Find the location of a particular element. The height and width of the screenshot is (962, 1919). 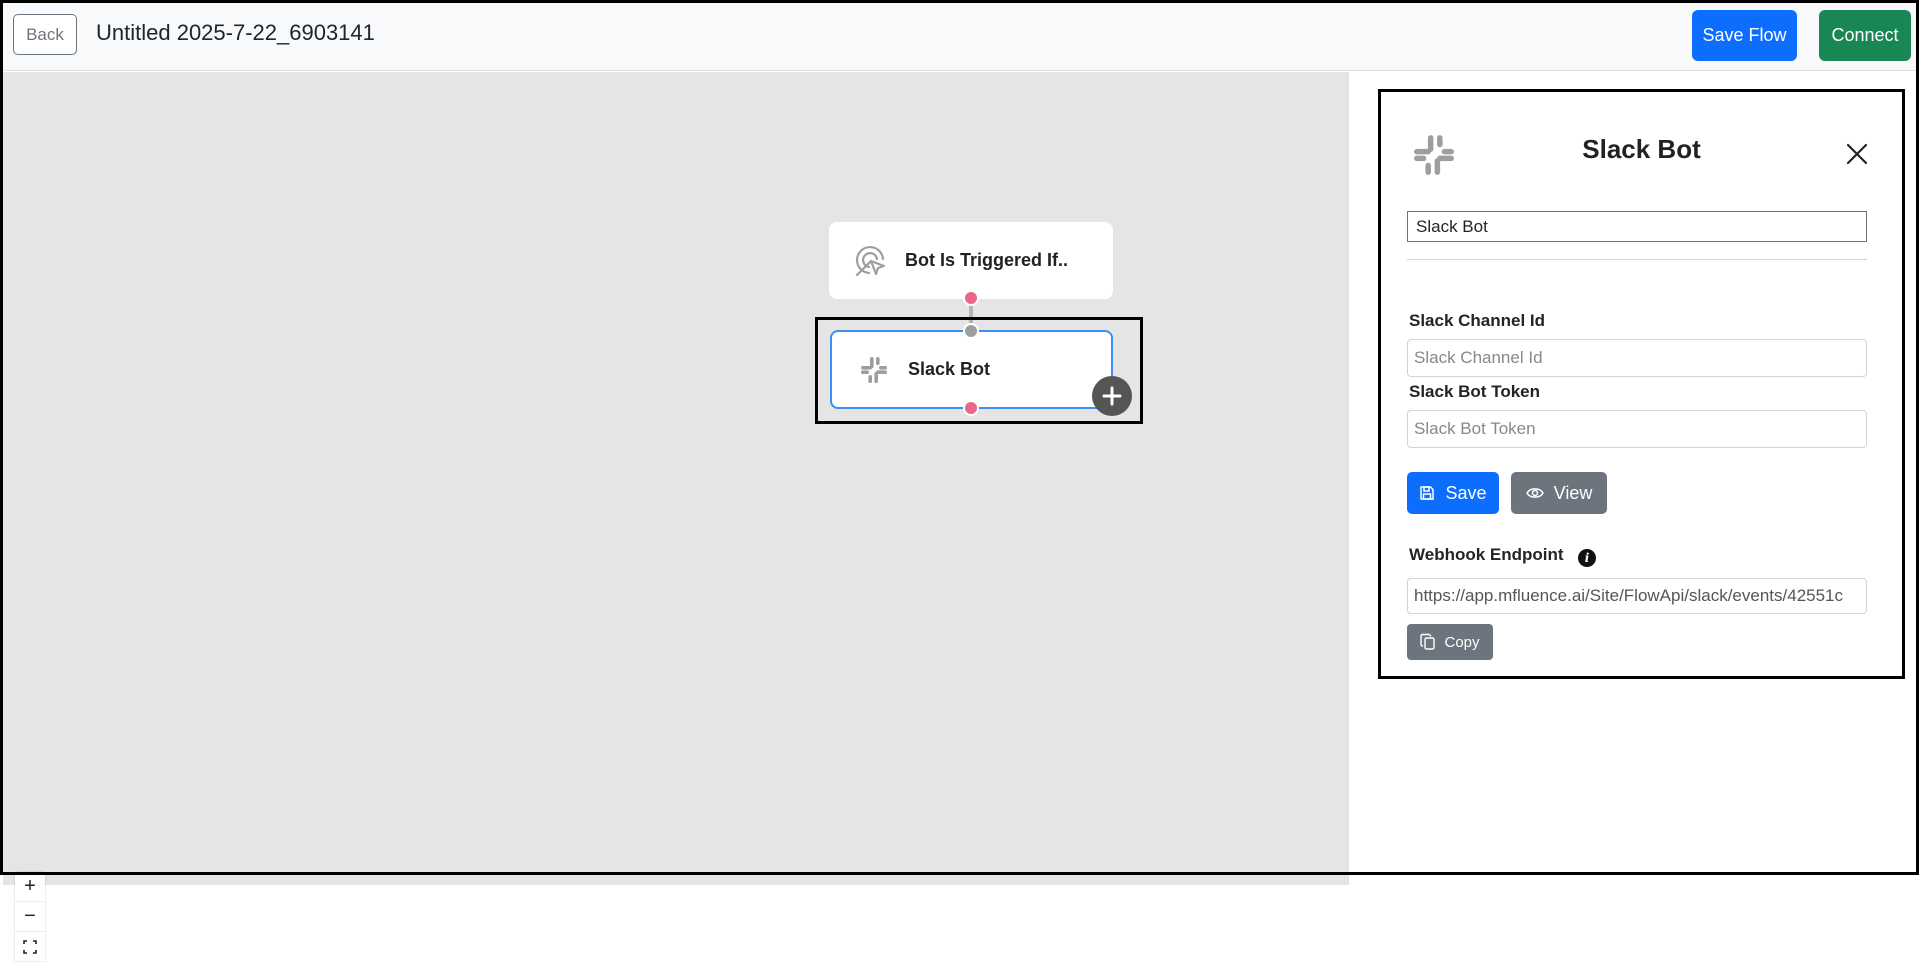

fit-view-icon is located at coordinates (30, 946).